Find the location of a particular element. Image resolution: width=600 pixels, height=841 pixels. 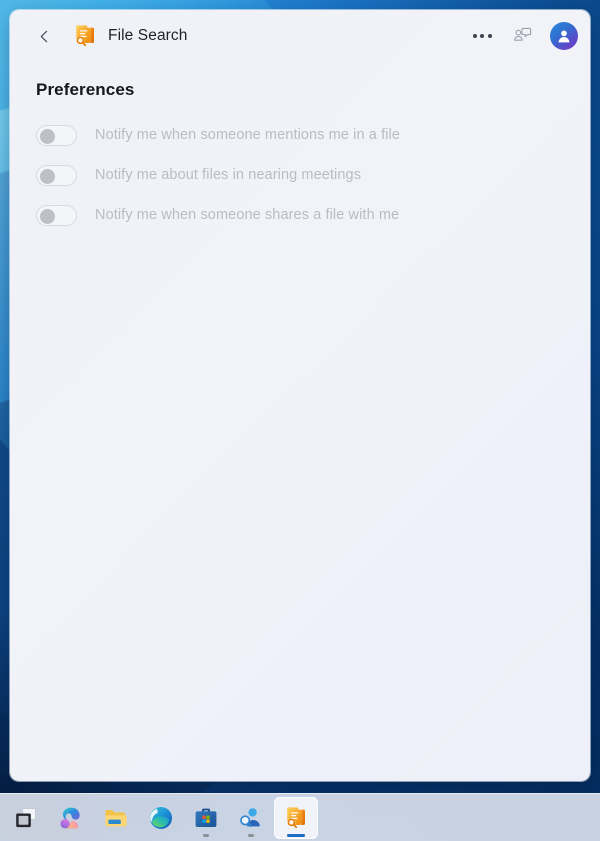

window-title: File Search is located at coordinates (148, 35).